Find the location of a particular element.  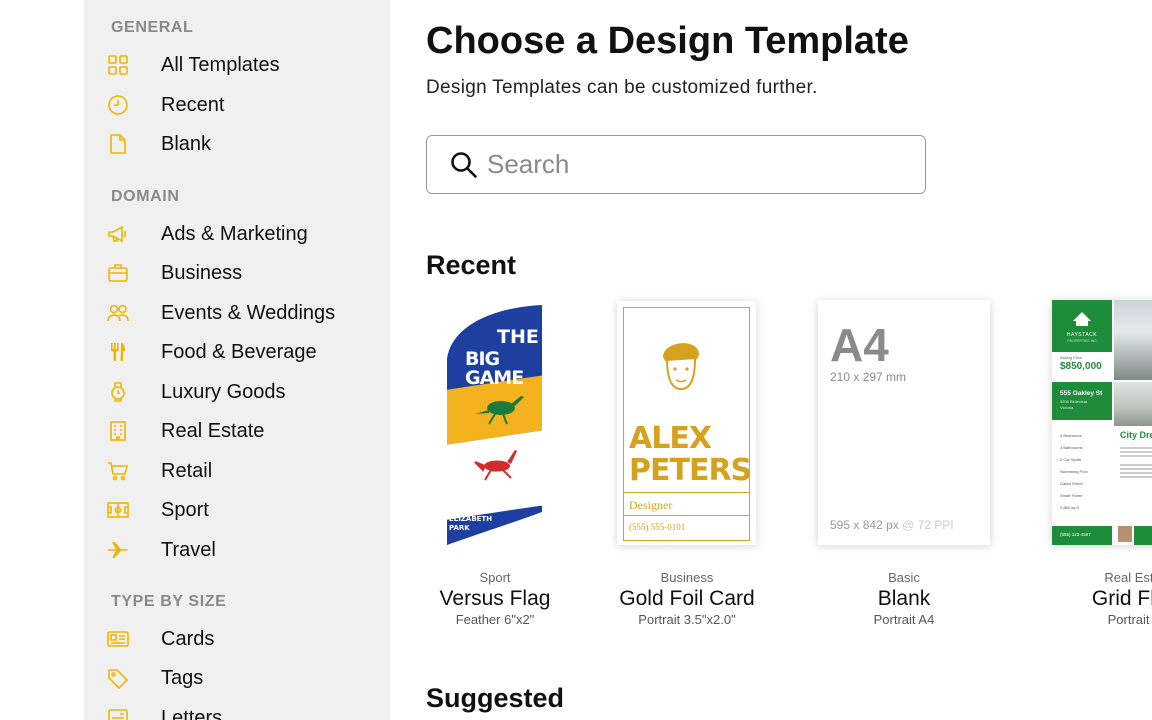

sidebar-item-ads-marketing: Ads & Marketing is located at coordinates (207, 234).